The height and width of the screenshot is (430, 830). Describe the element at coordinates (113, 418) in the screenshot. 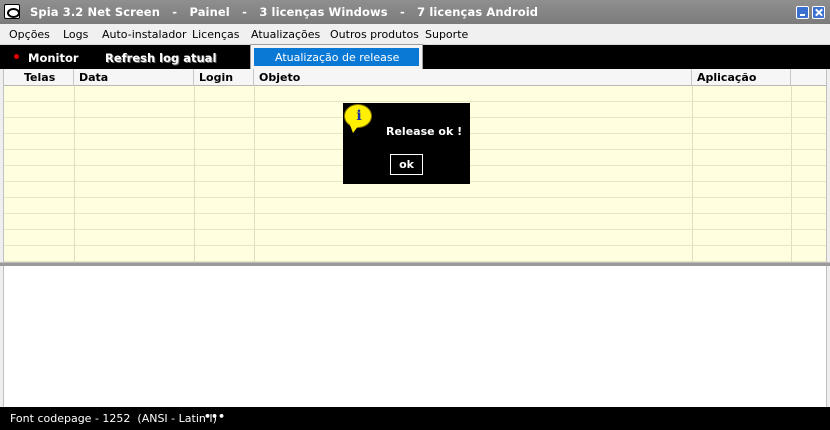

I see `status-codepage: Font codepage - 1252 (ANSI - Latin I)` at that location.